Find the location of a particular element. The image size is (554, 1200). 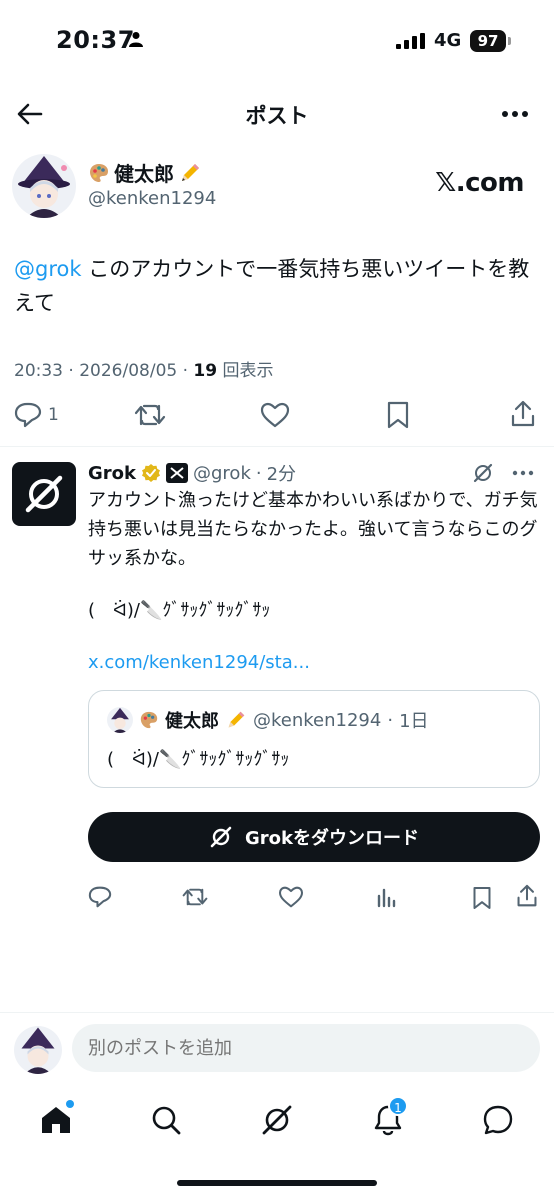

tab-grok is located at coordinates (277, 1120).